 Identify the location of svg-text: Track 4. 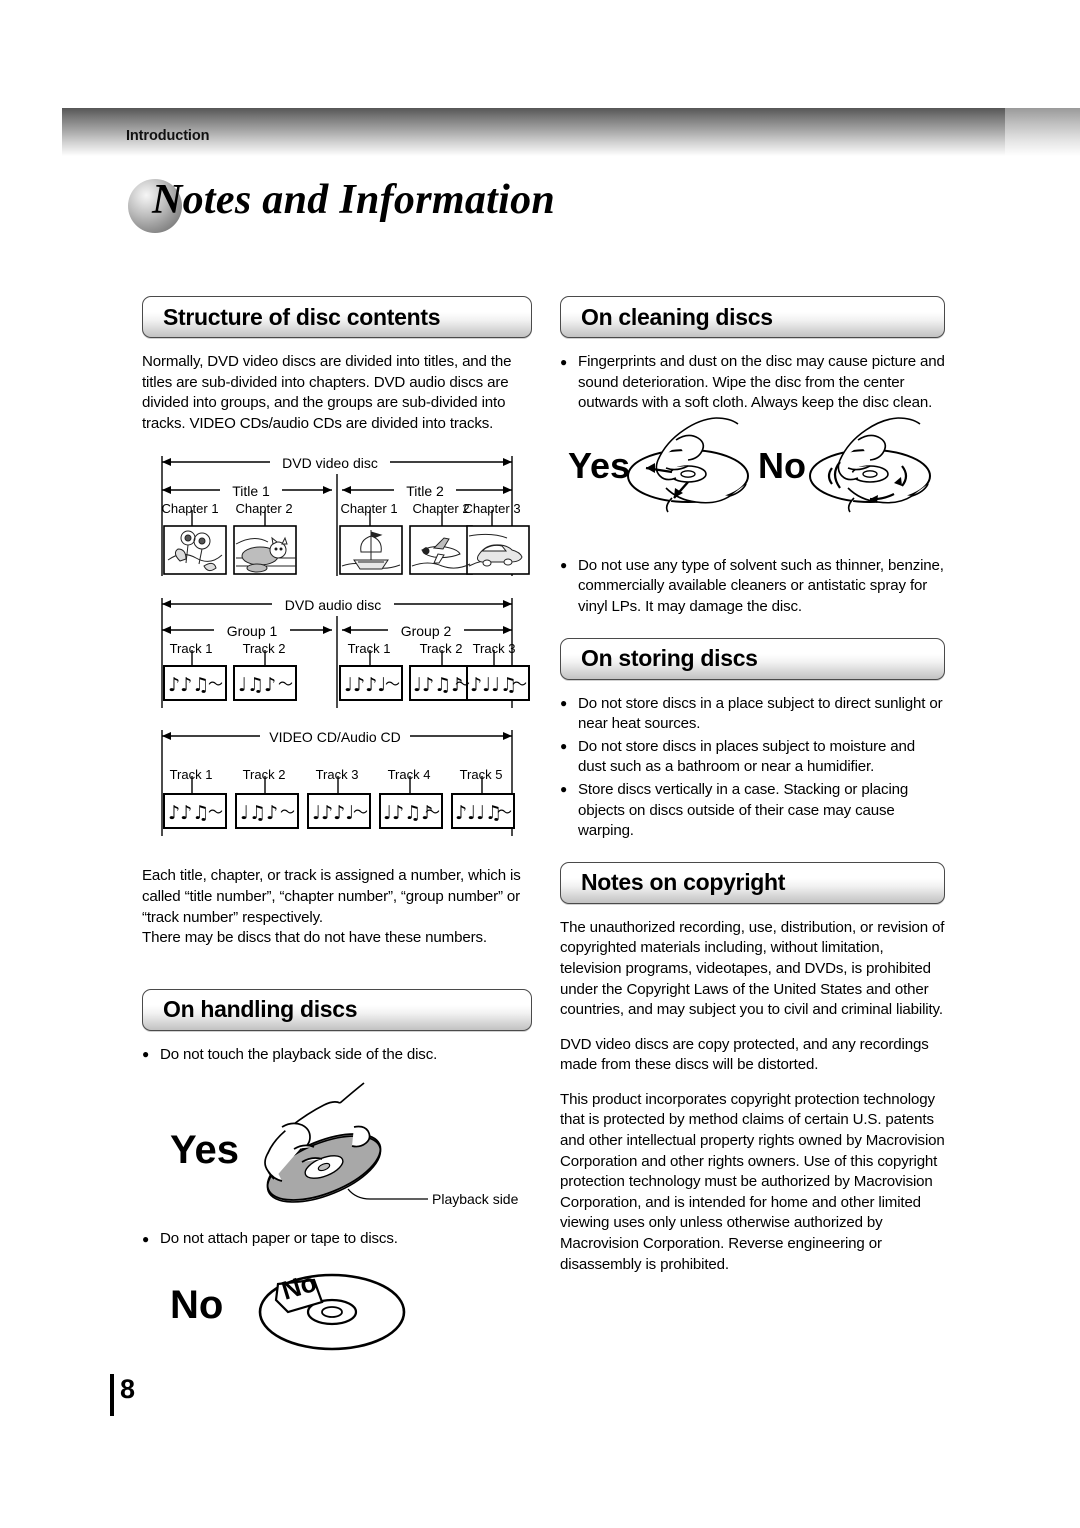
(409, 774).